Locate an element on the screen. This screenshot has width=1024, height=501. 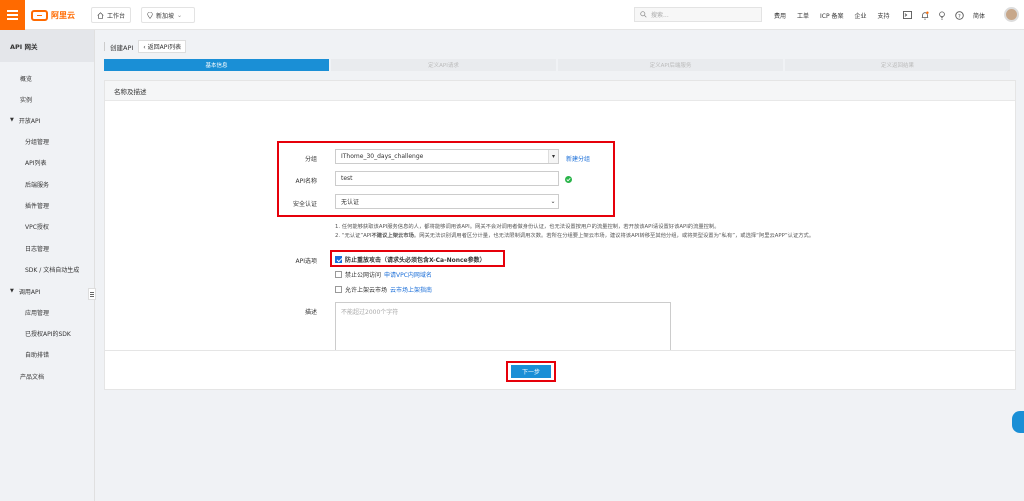
sidebar-collapse-handle is located at coordinates (92, 294).